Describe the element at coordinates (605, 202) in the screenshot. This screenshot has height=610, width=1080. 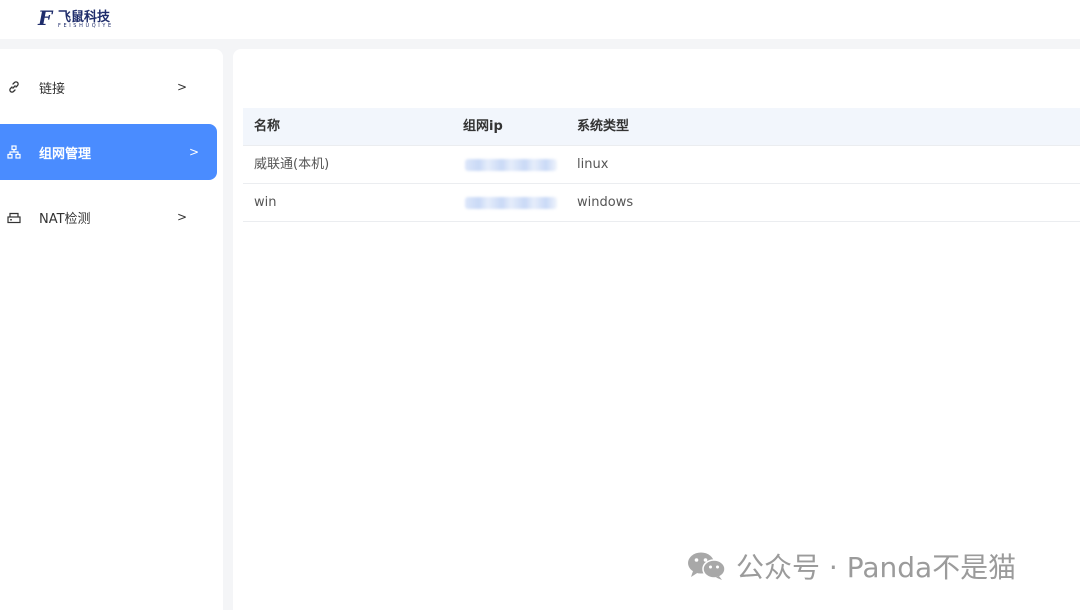
I see `device-system-type: windows` at that location.